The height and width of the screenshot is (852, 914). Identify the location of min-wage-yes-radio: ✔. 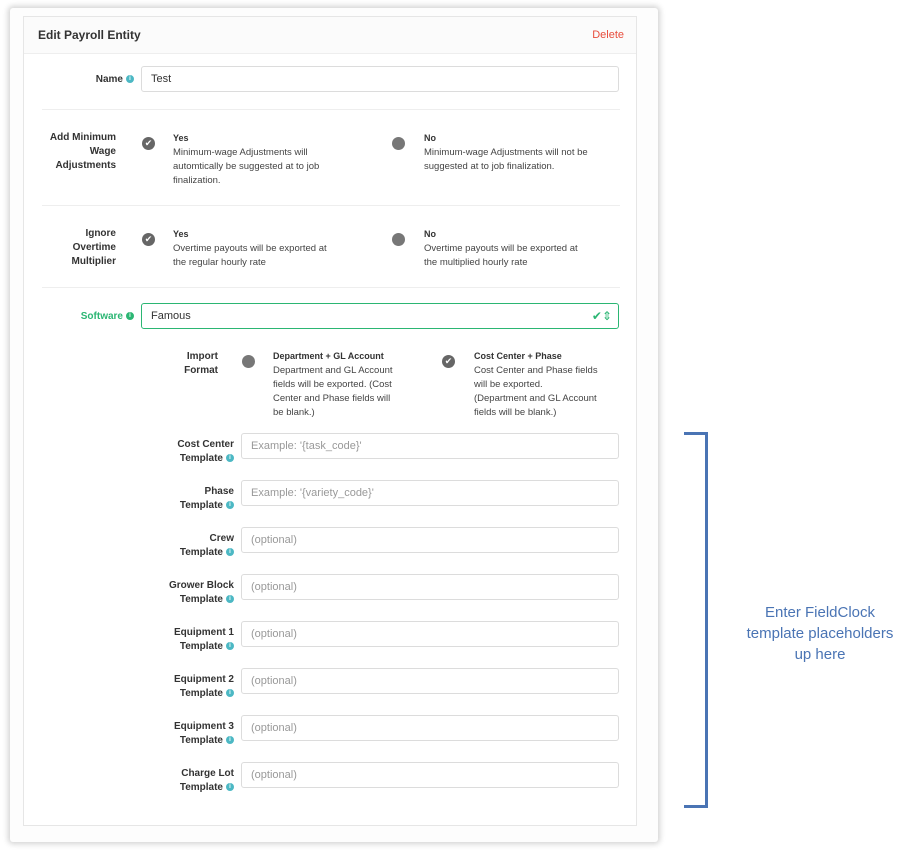
(148, 143).